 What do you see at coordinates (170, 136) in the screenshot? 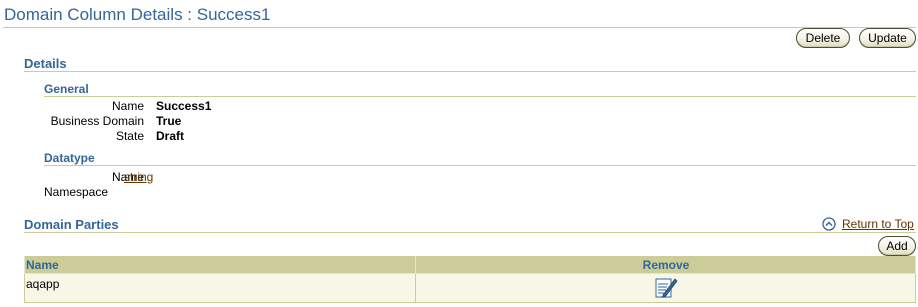
I see `field-value-state: Draft` at bounding box center [170, 136].